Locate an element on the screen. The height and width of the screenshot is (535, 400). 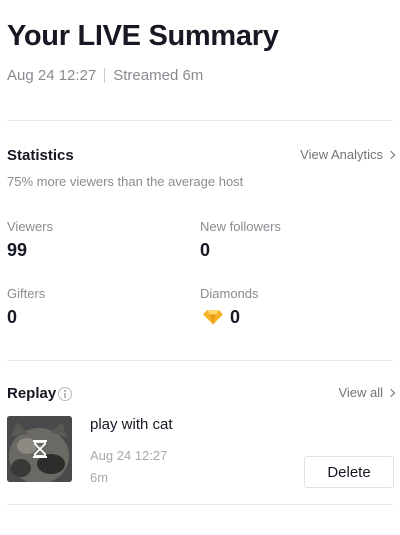
meta-separator is located at coordinates (105, 75).